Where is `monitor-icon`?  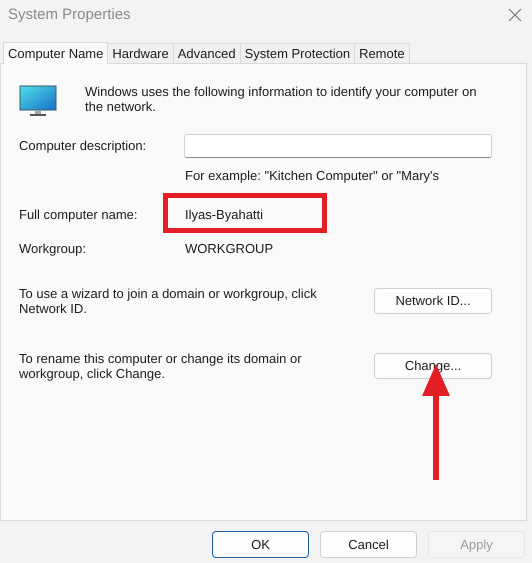
monitor-icon is located at coordinates (38, 101).